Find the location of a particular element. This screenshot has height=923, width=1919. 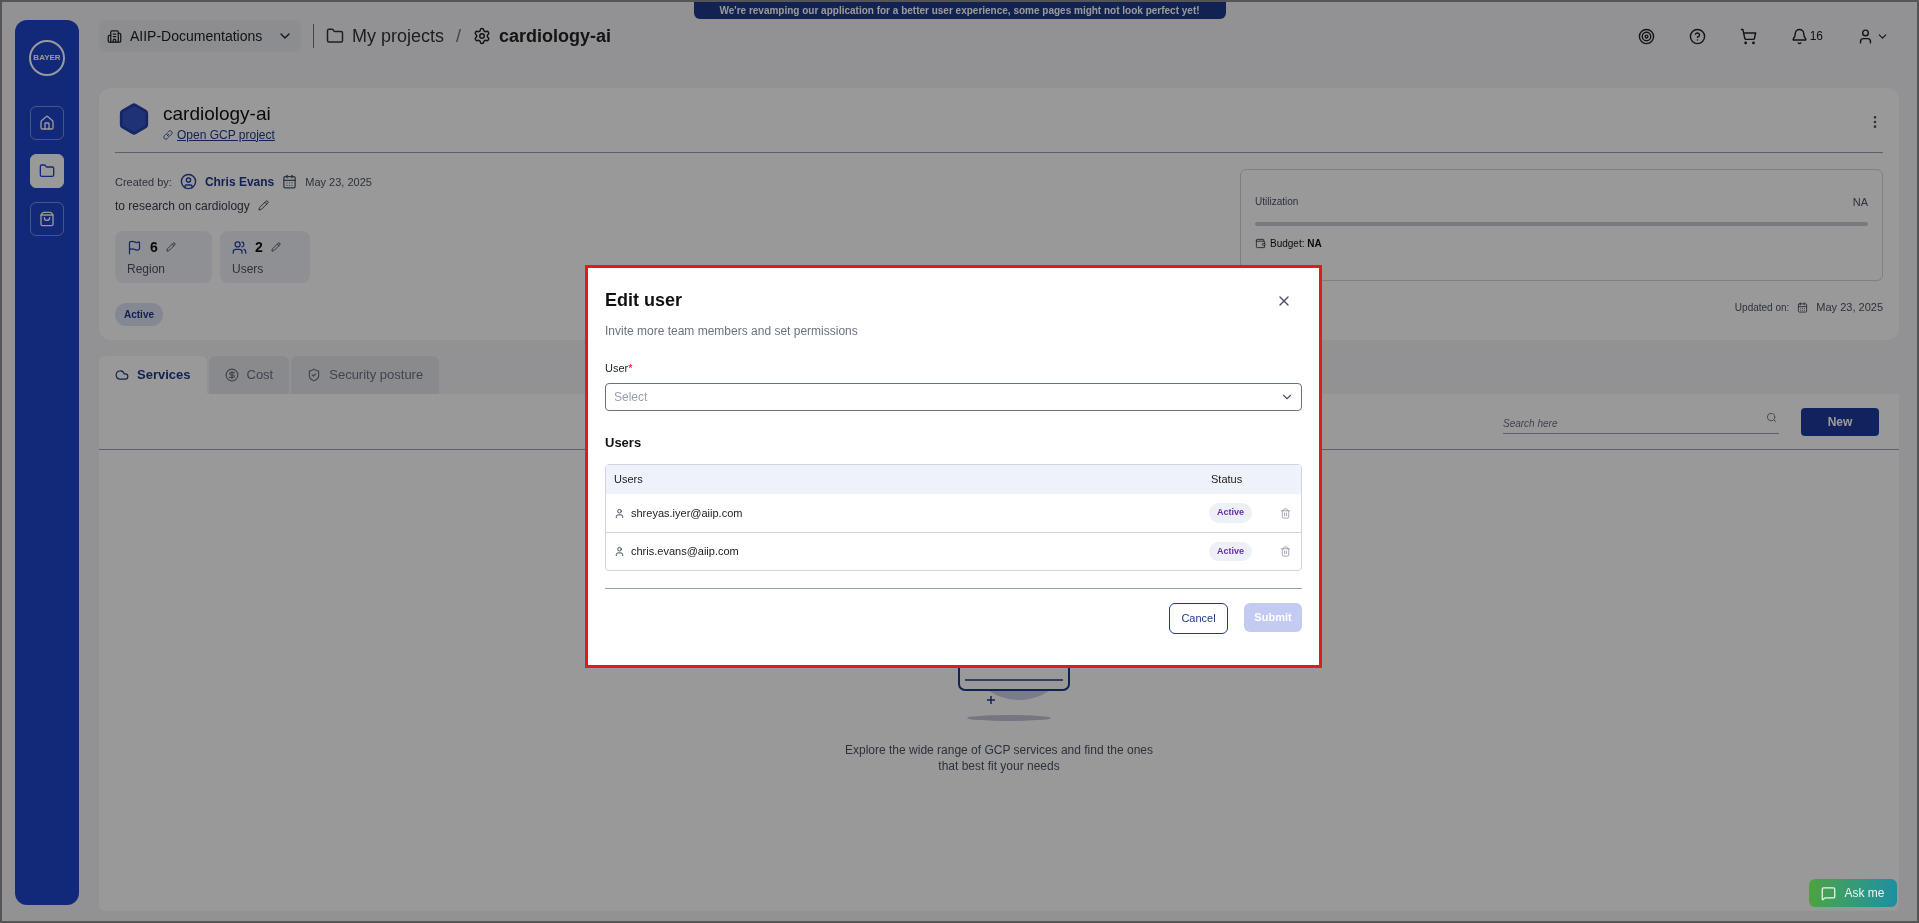

tab: Cost is located at coordinates (249, 375).